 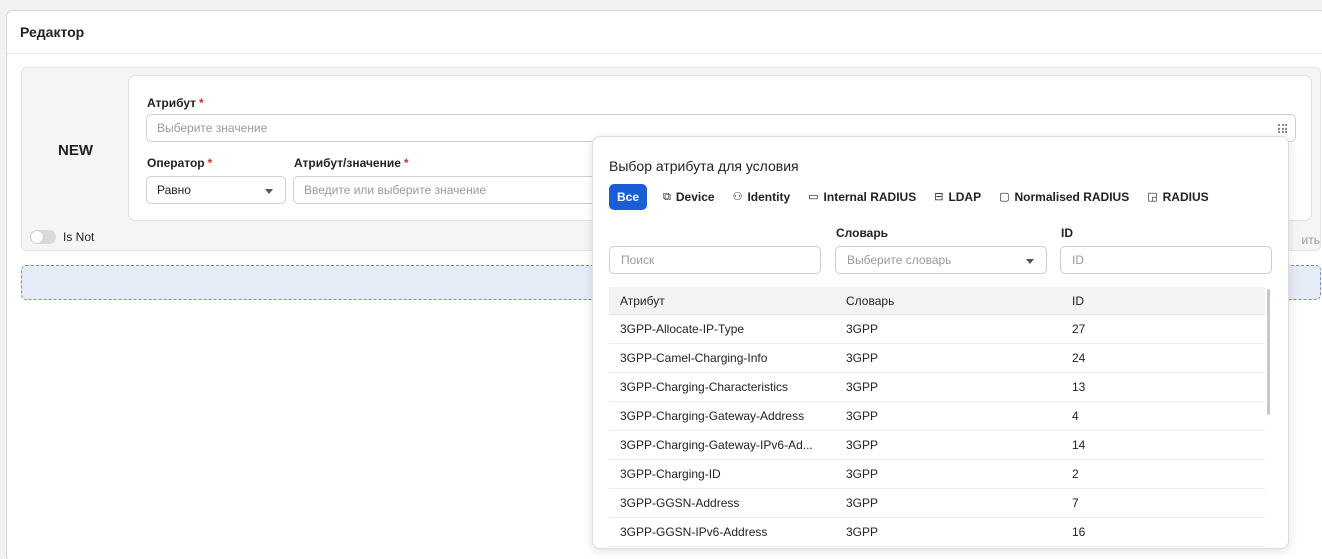 What do you see at coordinates (1067, 233) in the screenshot?
I see `id-filter-label: ID` at bounding box center [1067, 233].